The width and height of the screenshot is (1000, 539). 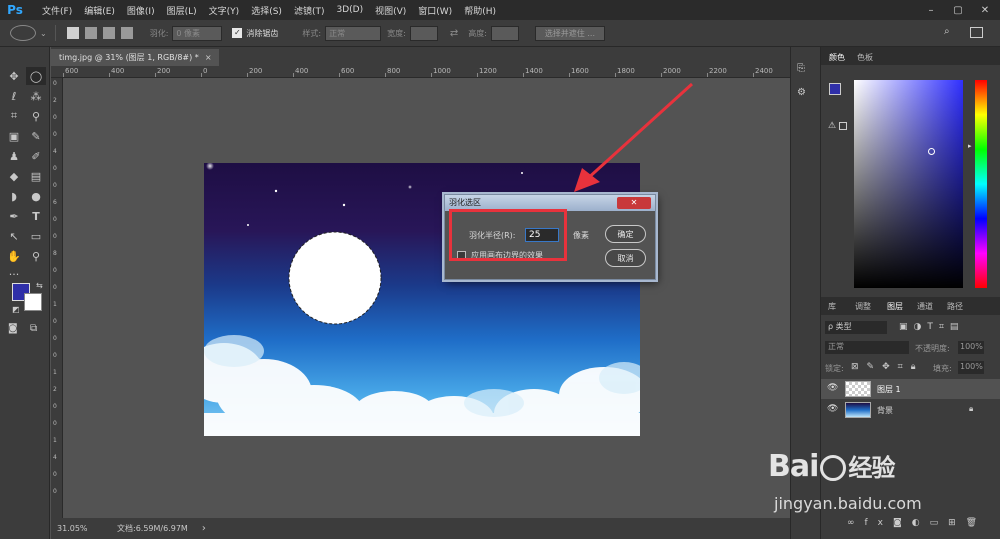 What do you see at coordinates (423, 33) in the screenshot?
I see `width-input` at bounding box center [423, 33].